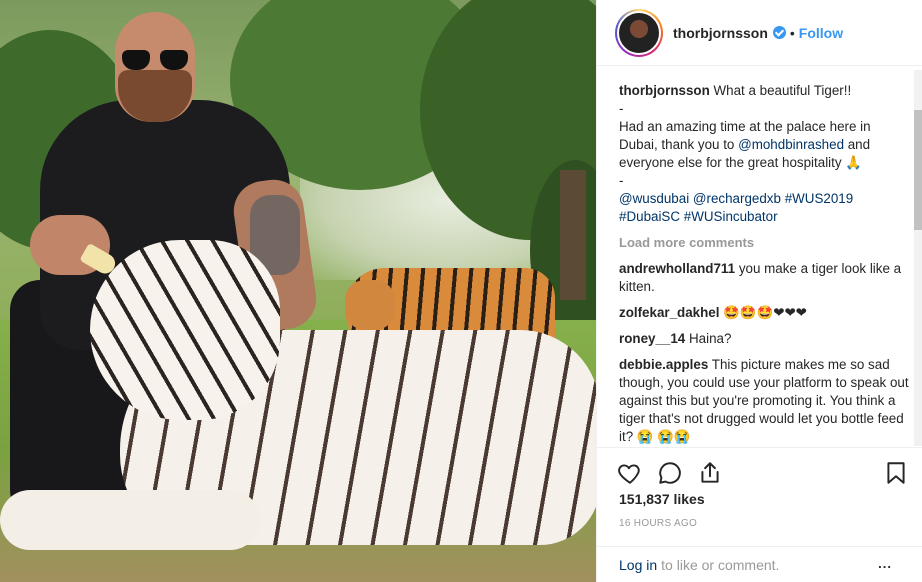  Describe the element at coordinates (782, 90) in the screenshot. I see `caption-title: What a beautiful Tiger!!` at that location.